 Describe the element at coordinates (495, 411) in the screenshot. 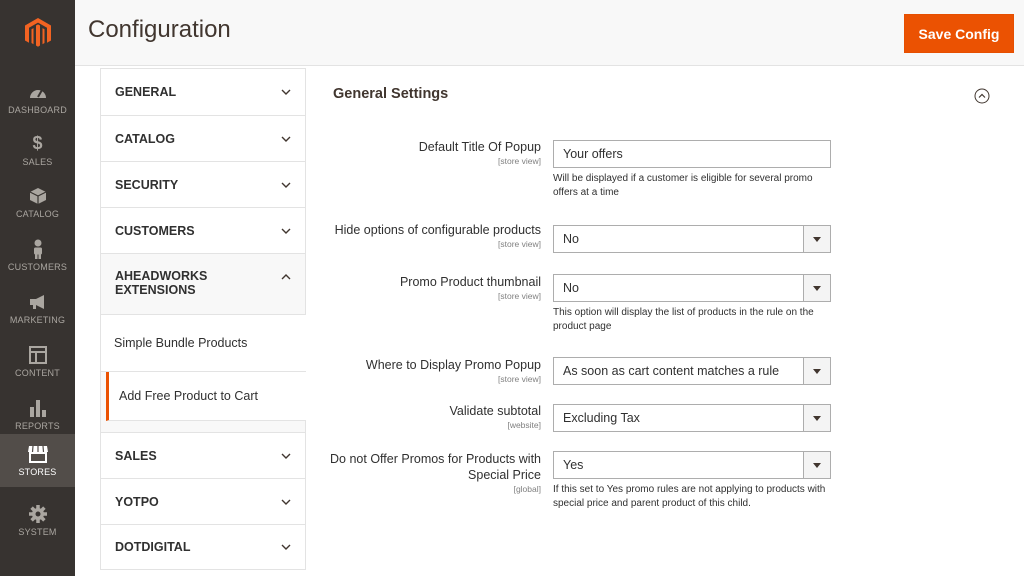

I see `label-text: Validate subtotal` at that location.